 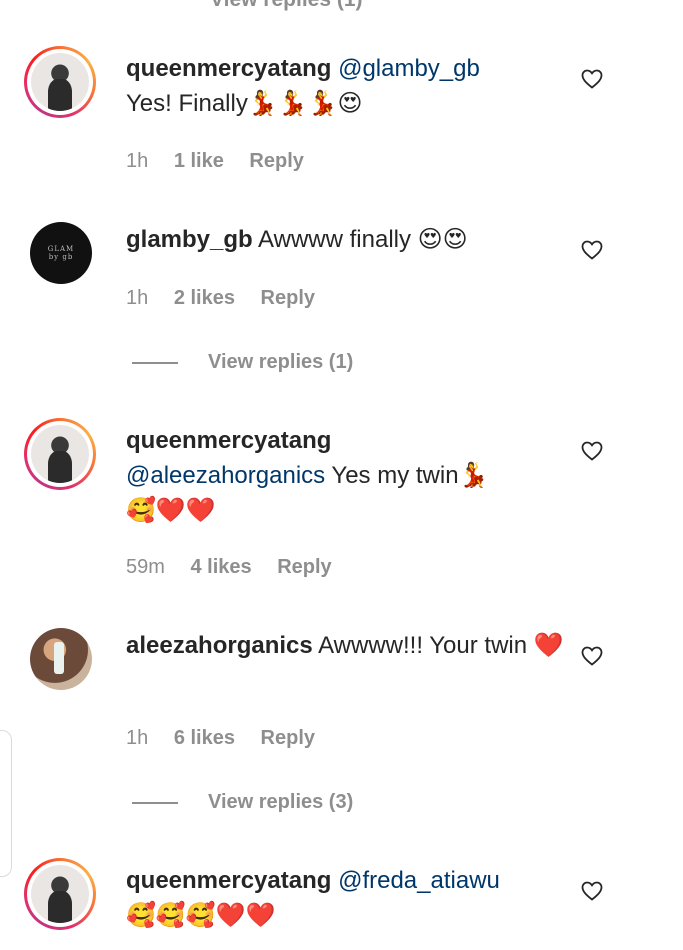 I want to click on comment-text: aleezahorganics Awwww!!! Your twin ❤️, so click(x=359, y=645).